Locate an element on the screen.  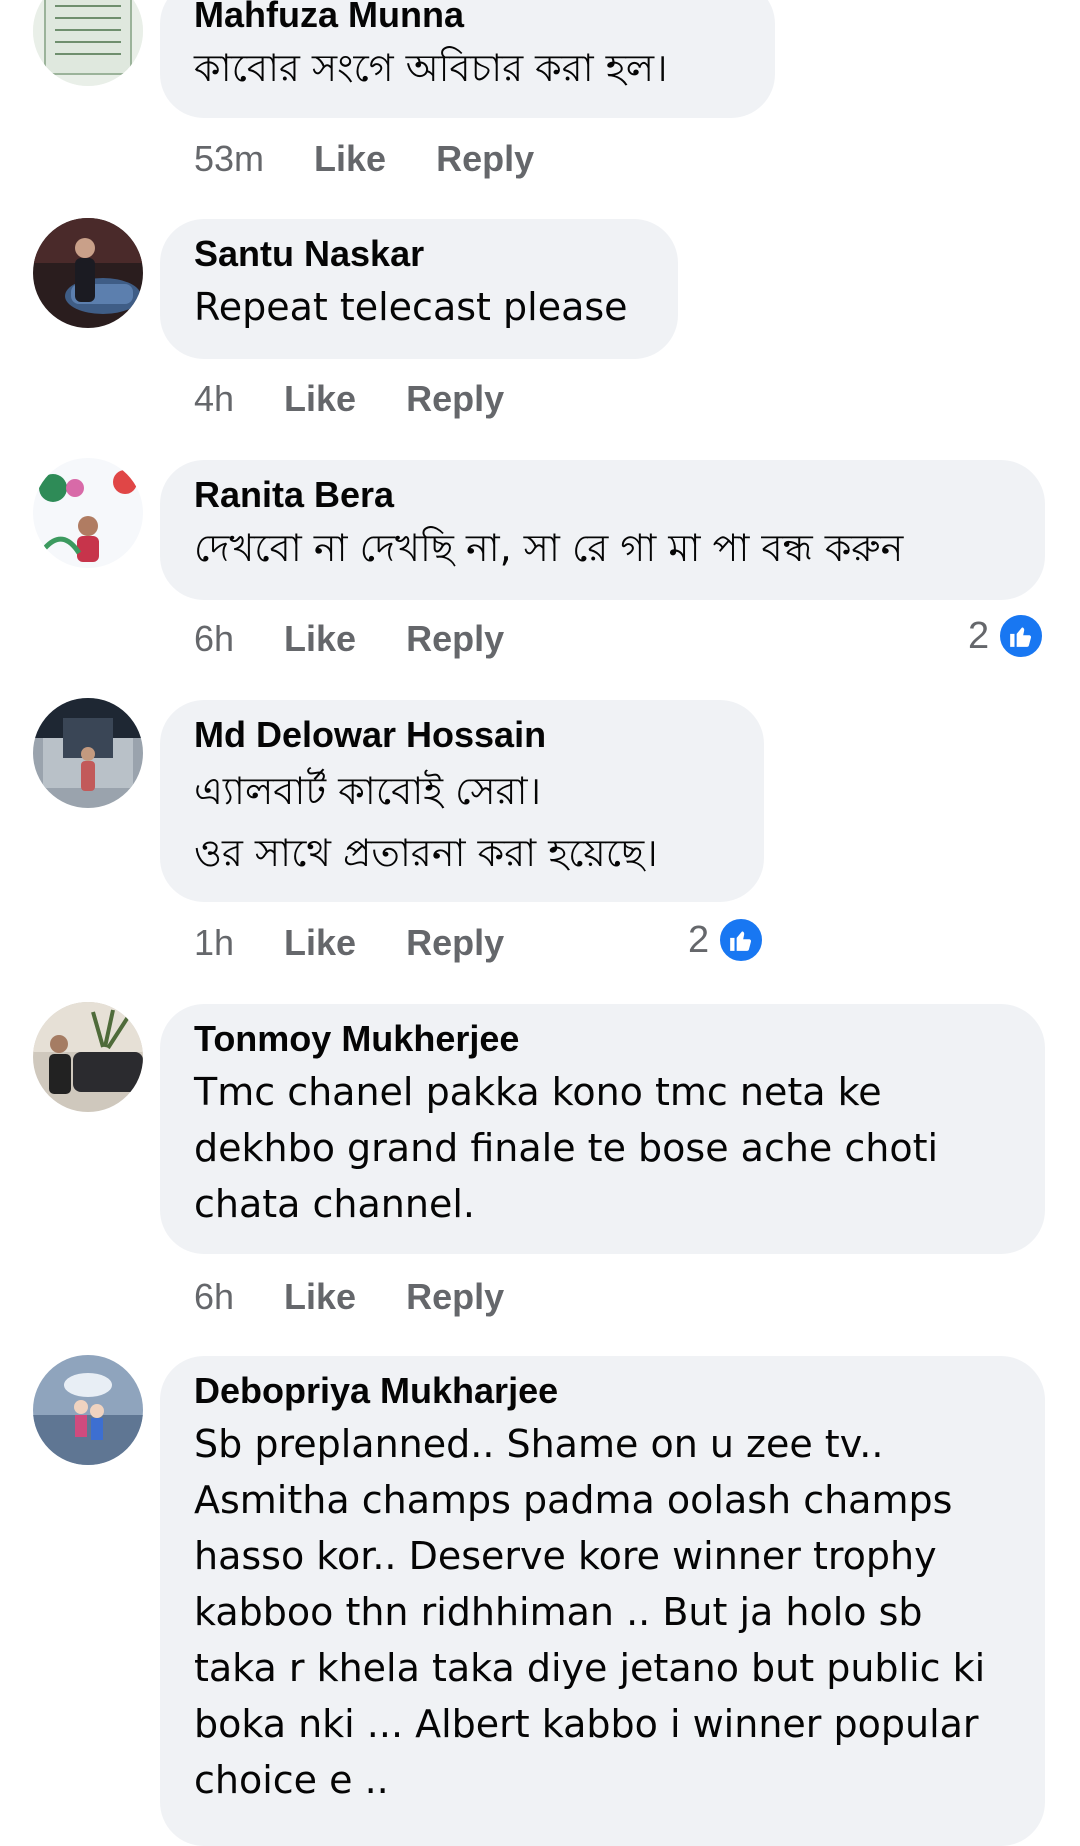
comment-text-line: choice e .. is located at coordinates (291, 1780).